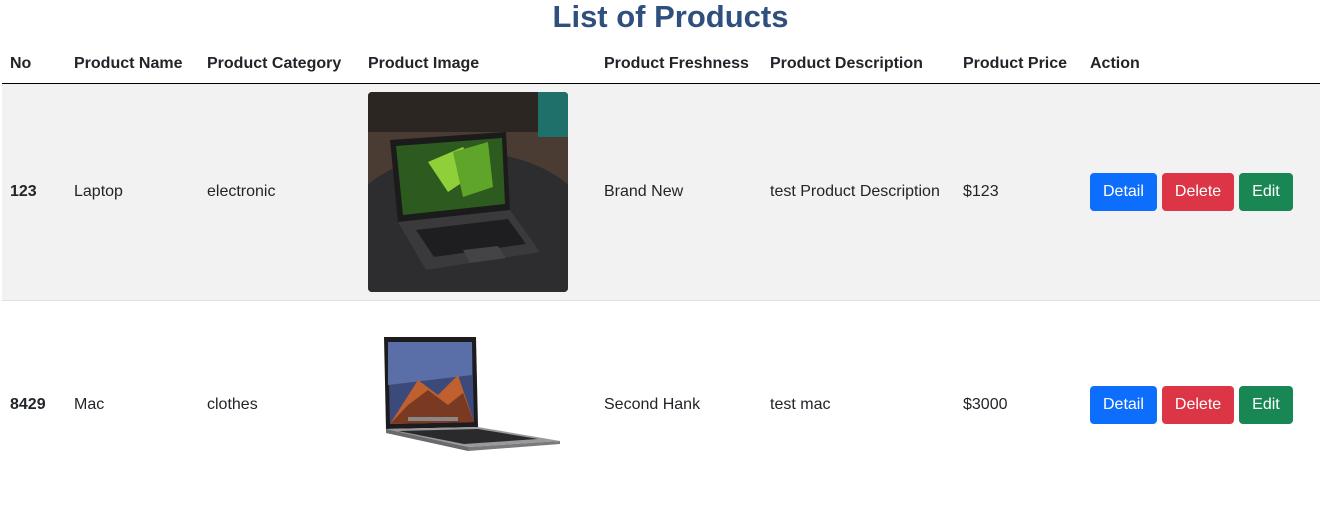  What do you see at coordinates (858, 405) in the screenshot?
I see `product-description: test mac` at bounding box center [858, 405].